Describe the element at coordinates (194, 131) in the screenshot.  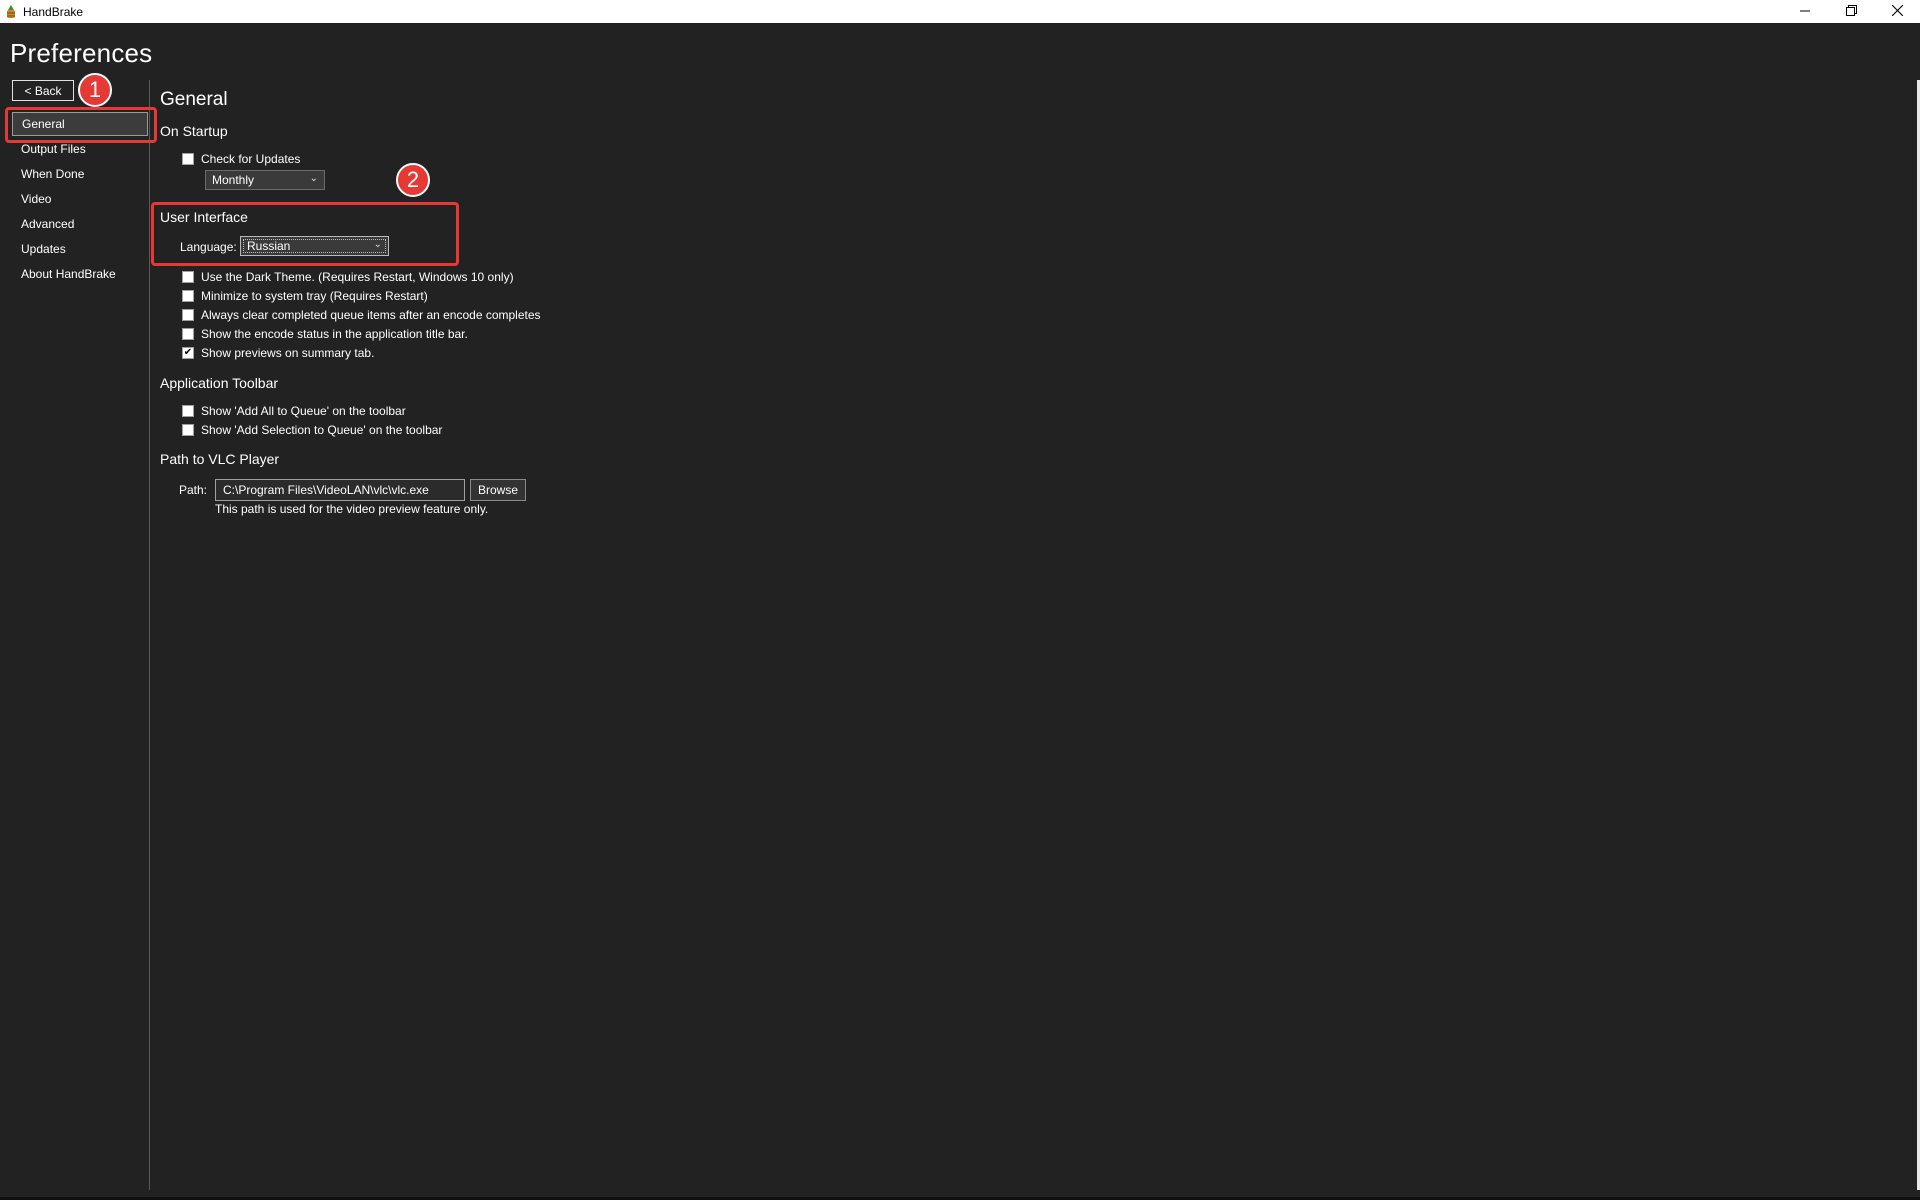
I see `heading-on-startup: On Startup` at that location.